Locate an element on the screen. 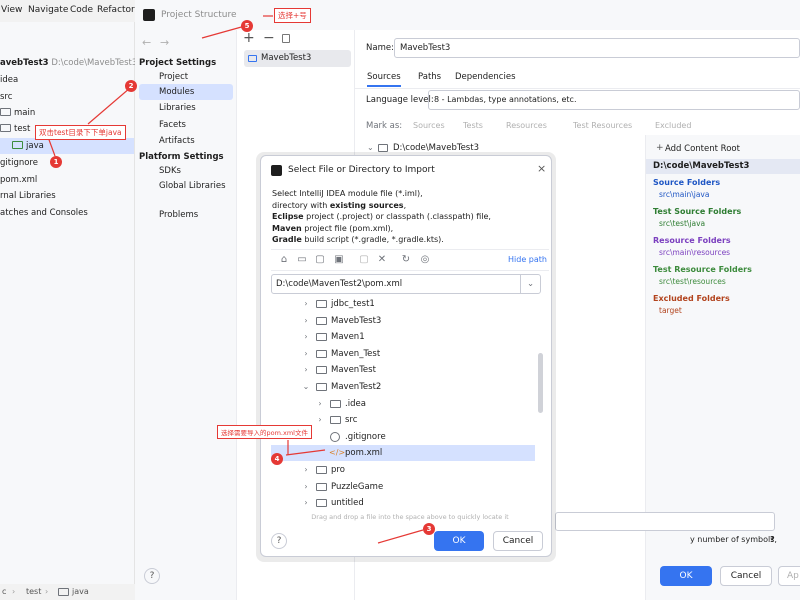 The height and width of the screenshot is (600, 800). ignore-file-icon is located at coordinates (335, 436).